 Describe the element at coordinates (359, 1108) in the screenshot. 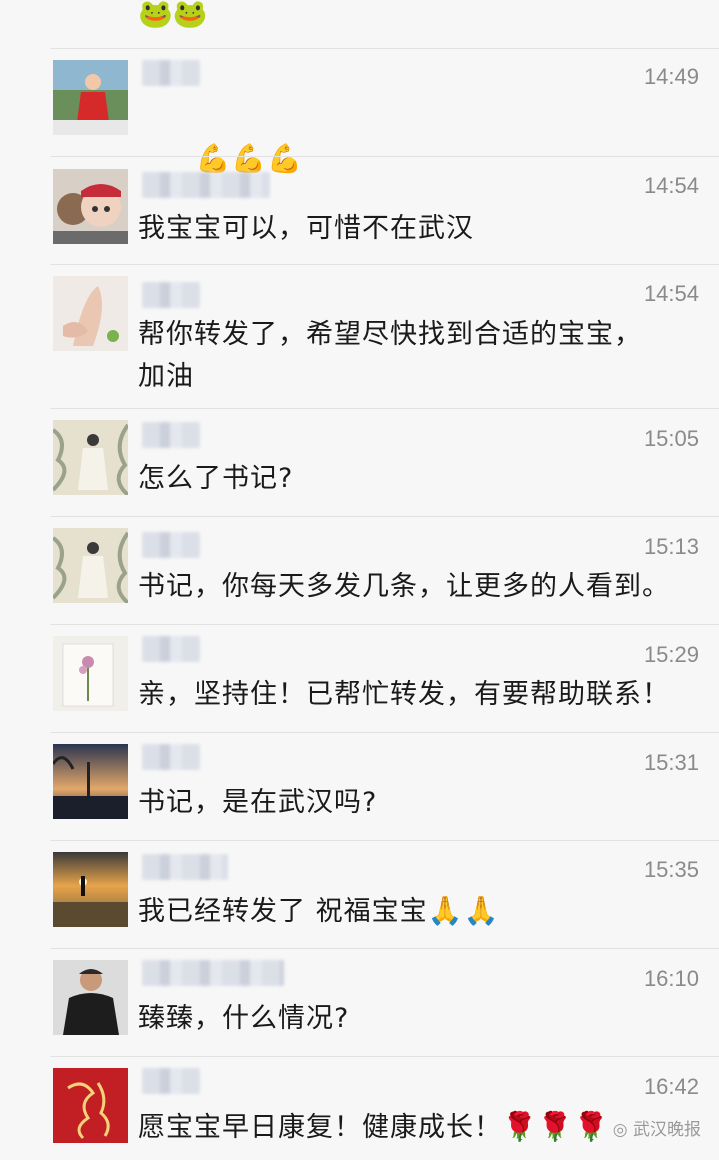

I see `comment-item: 16:42 愿宝宝早日康复！健康成长！🌹🌹🌹` at that location.